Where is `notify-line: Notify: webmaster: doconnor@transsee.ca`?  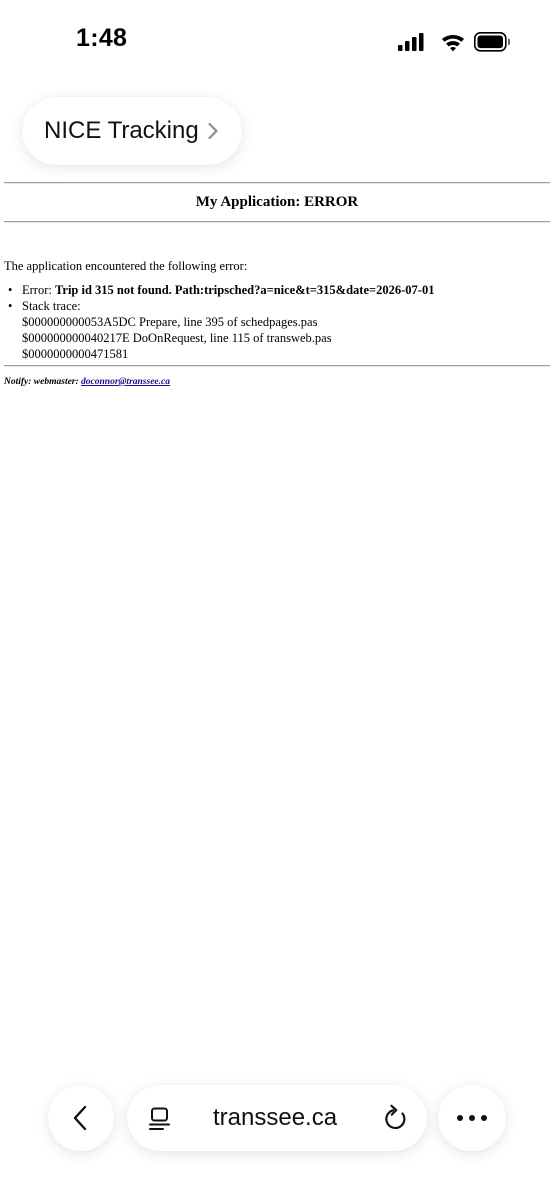
notify-line: Notify: webmaster: doconnor@transsee.ca is located at coordinates (87, 382).